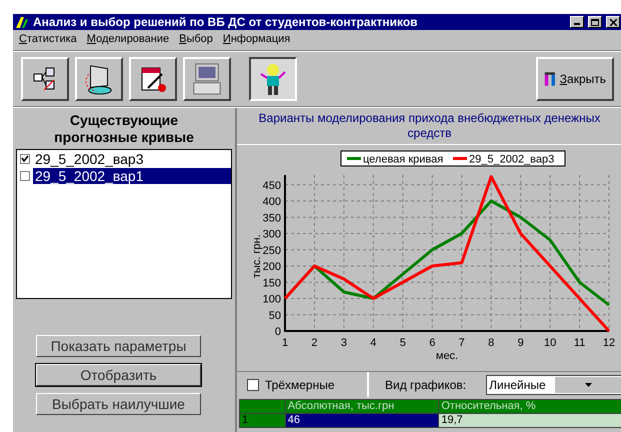  I want to click on y-tick-label: 250, so click(271, 250).